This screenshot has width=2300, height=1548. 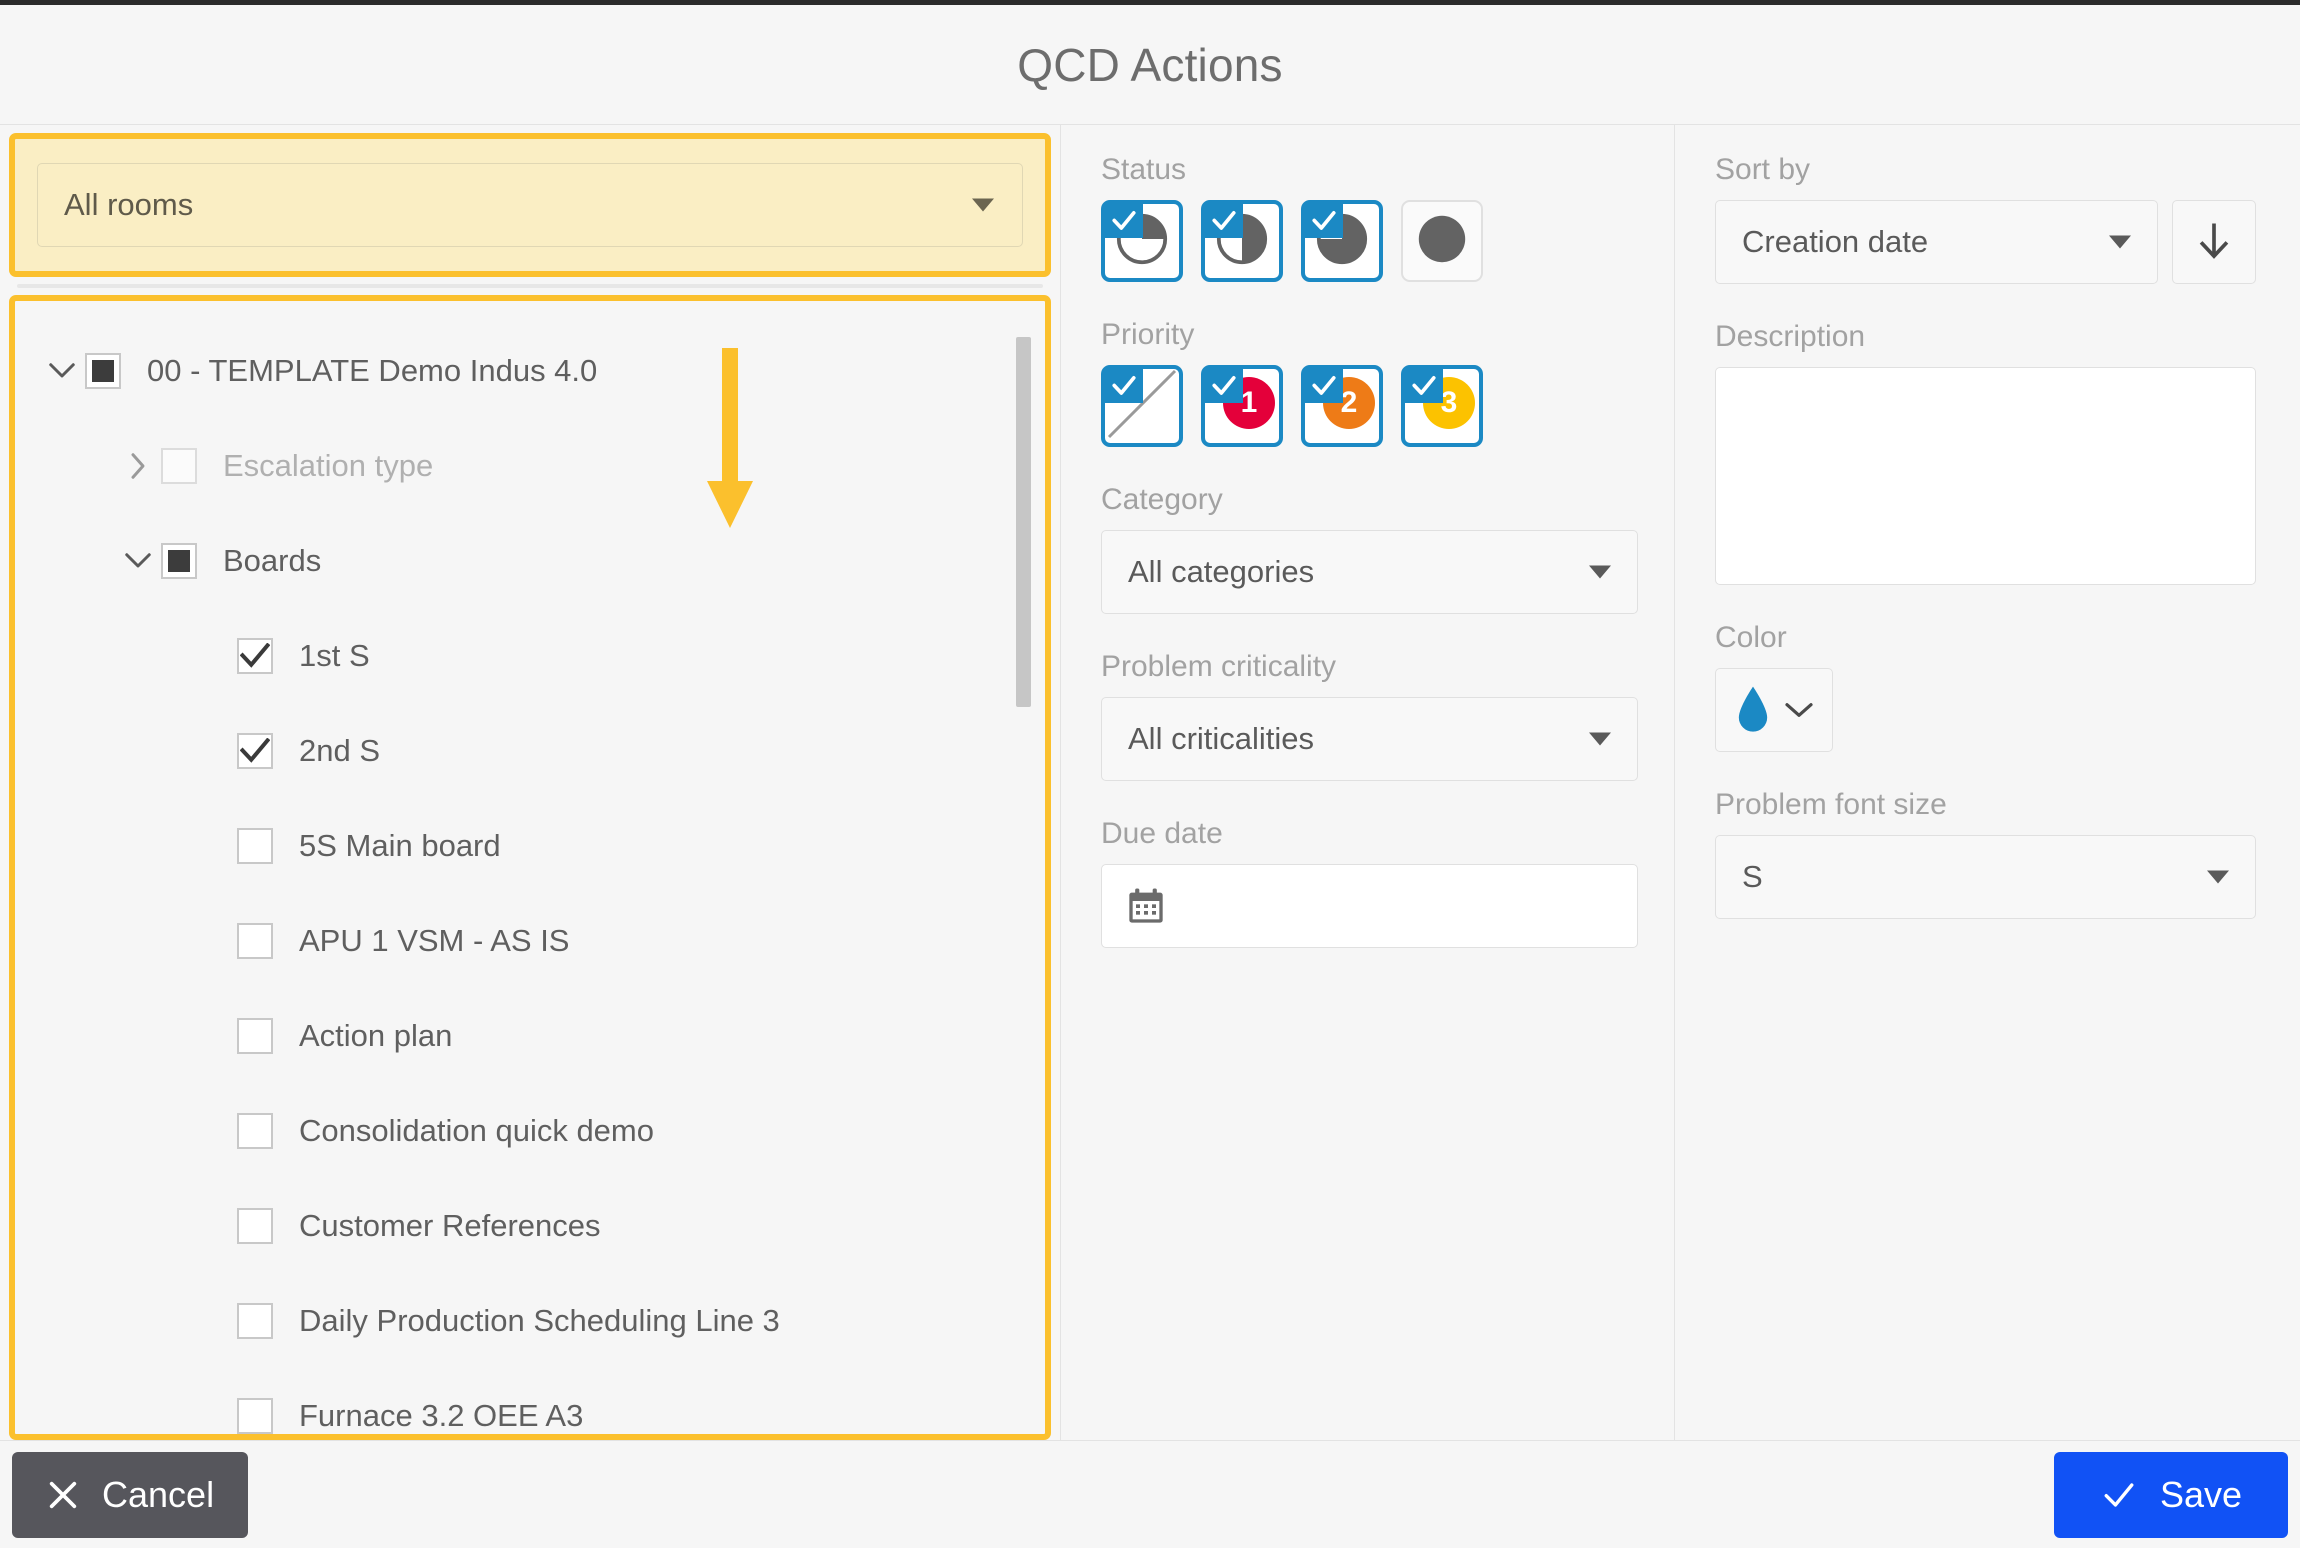 What do you see at coordinates (530, 750) in the screenshot?
I see `tree-item-2nd-s: 2nd S` at bounding box center [530, 750].